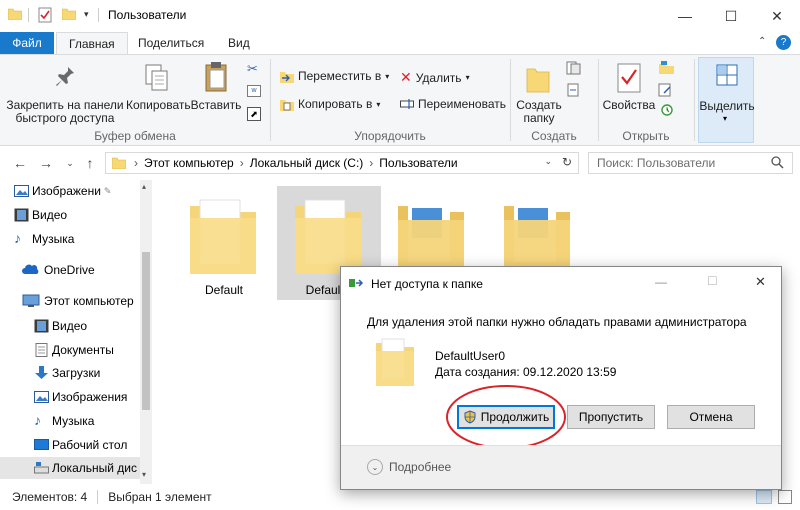 The image size is (800, 510). I want to click on dialog-maximize-button: ☐, so click(712, 281).